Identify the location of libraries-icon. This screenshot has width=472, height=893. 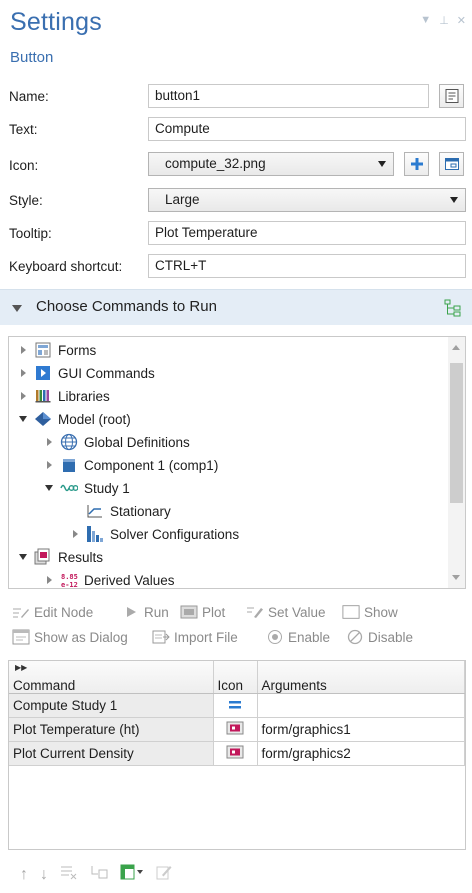
(43, 396).